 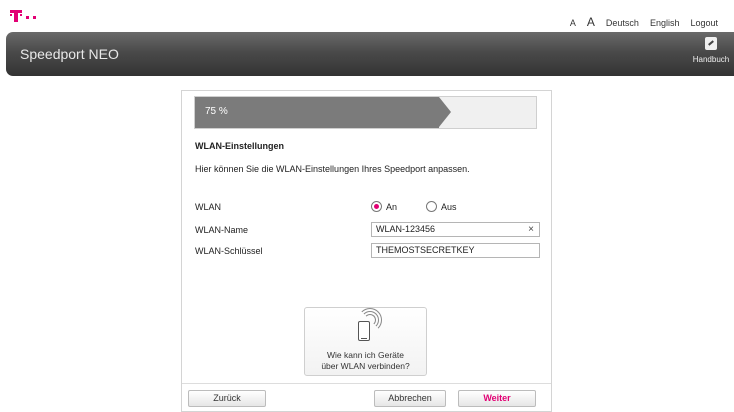 I want to click on progress-bar: 75 %, so click(x=365, y=112).